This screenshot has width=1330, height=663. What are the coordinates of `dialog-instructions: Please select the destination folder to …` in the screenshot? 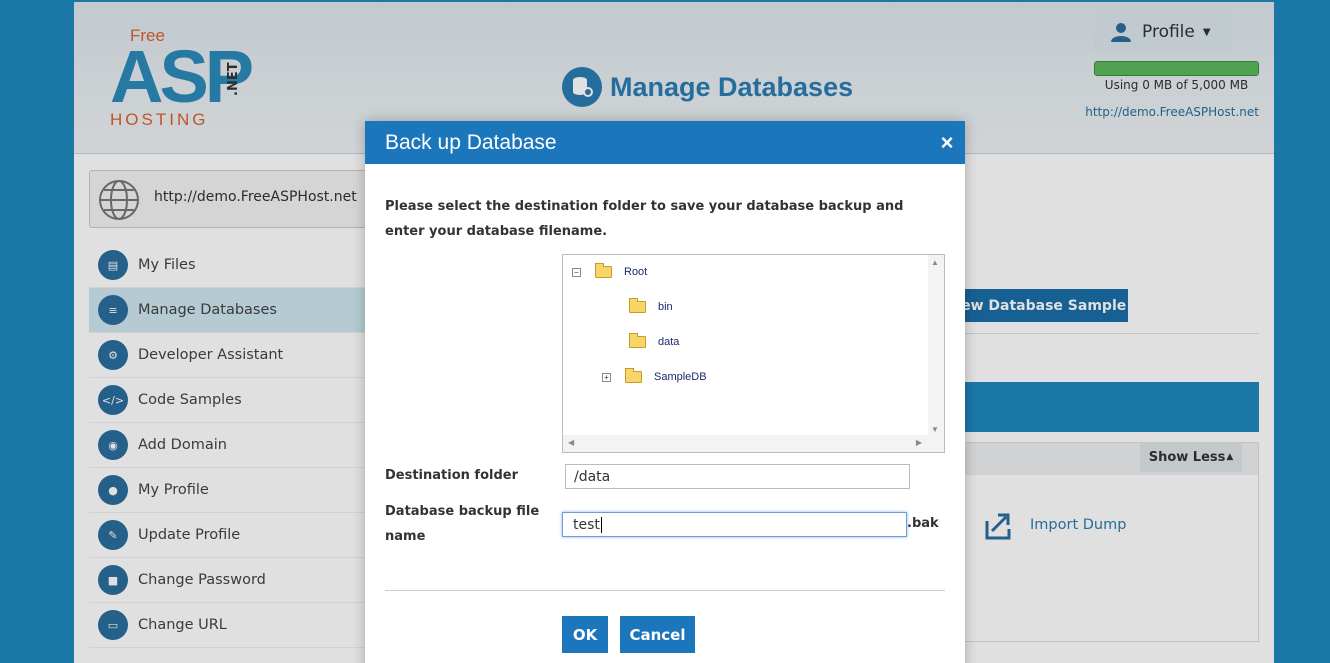 It's located at (644, 219).